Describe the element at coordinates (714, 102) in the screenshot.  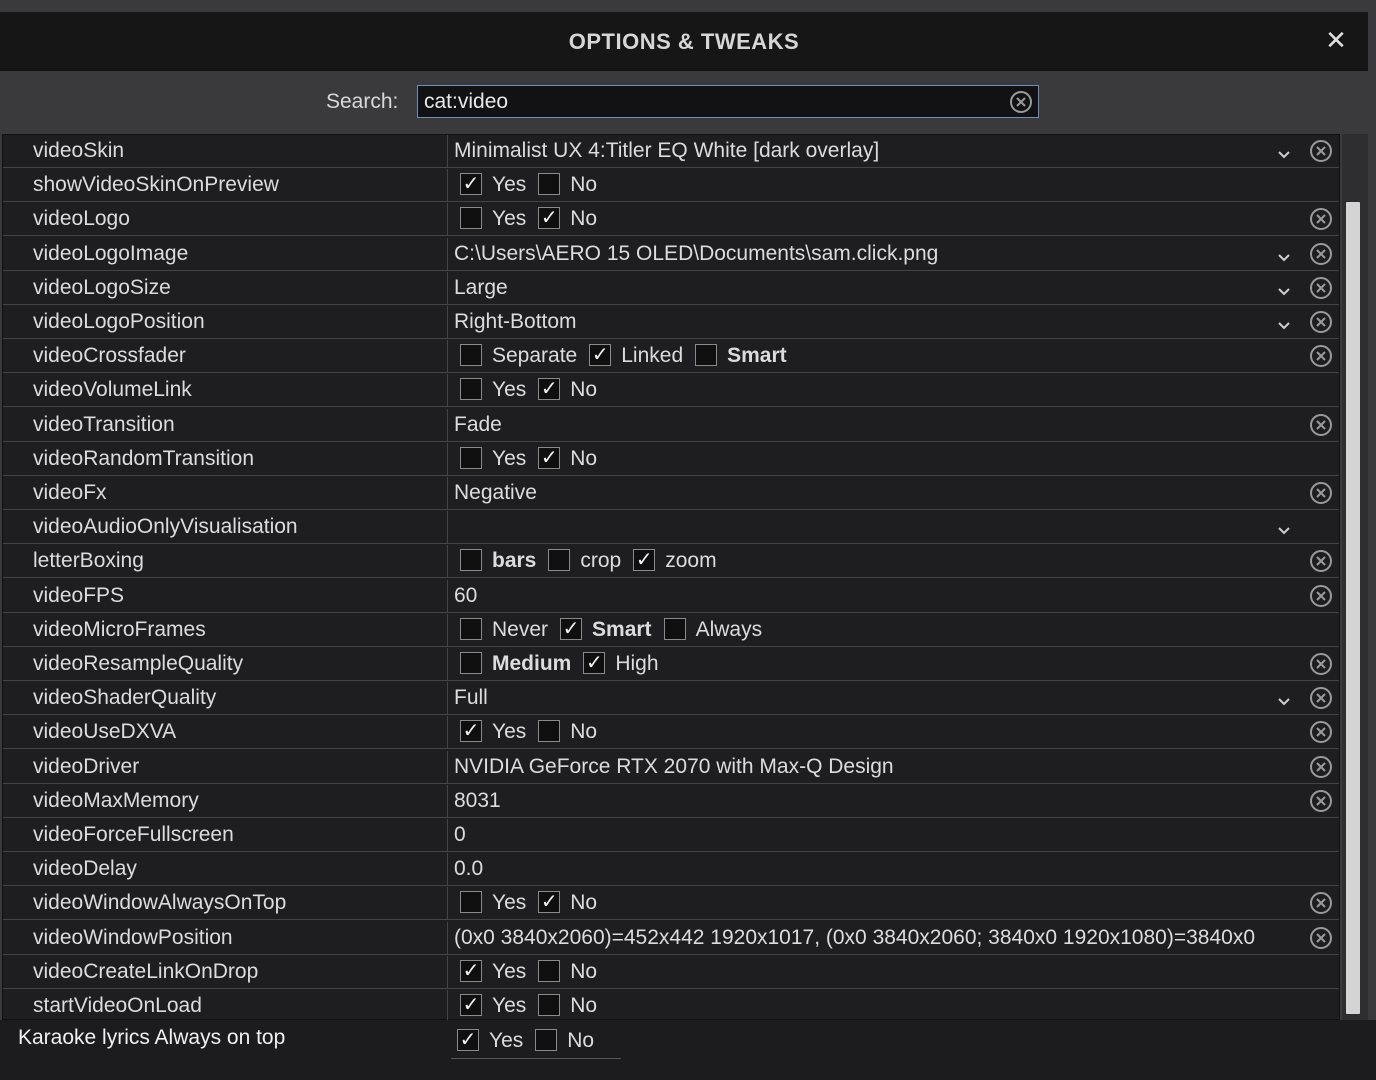
I see `search-input` at that location.